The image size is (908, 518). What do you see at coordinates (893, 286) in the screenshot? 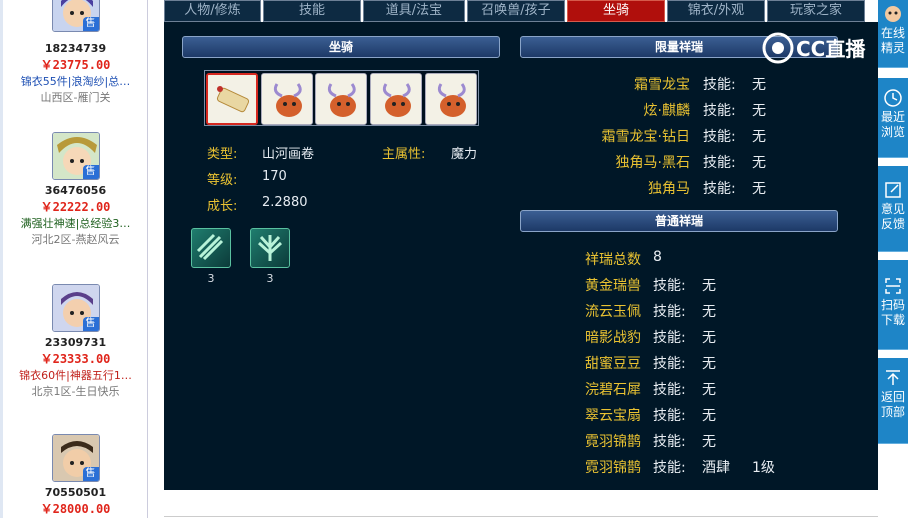
I see `scan-icon` at bounding box center [893, 286].